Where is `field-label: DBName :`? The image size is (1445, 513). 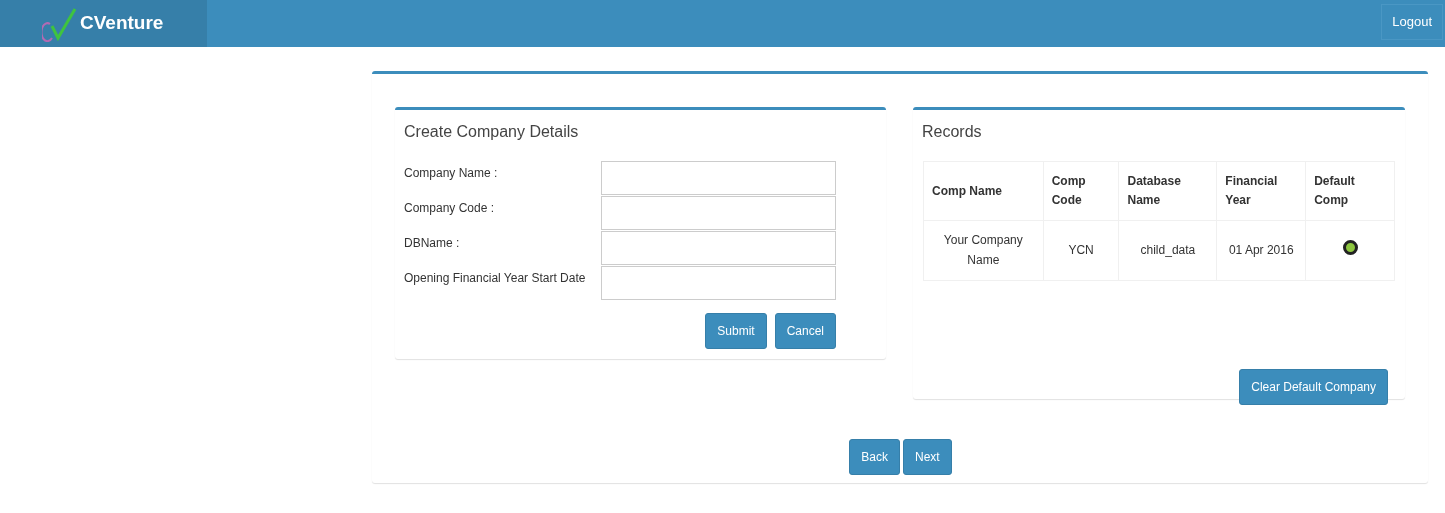
field-label: DBName : is located at coordinates (432, 243).